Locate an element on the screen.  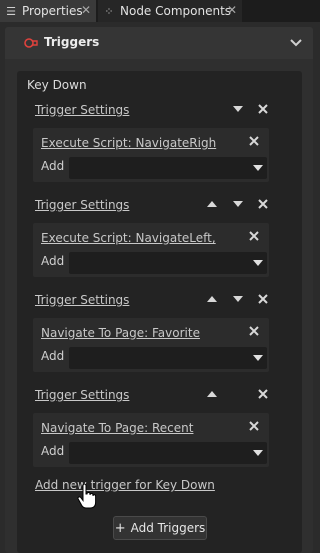
tab-properties-label: Properties is located at coordinates (52, 11).